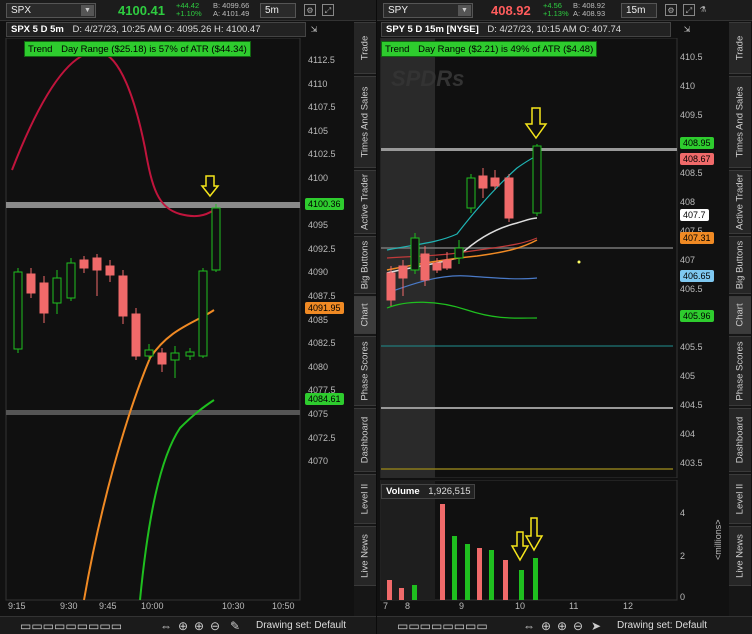  Describe the element at coordinates (322, 154) in the screenshot. I see `y-tick-label: 4102.5` at that location.